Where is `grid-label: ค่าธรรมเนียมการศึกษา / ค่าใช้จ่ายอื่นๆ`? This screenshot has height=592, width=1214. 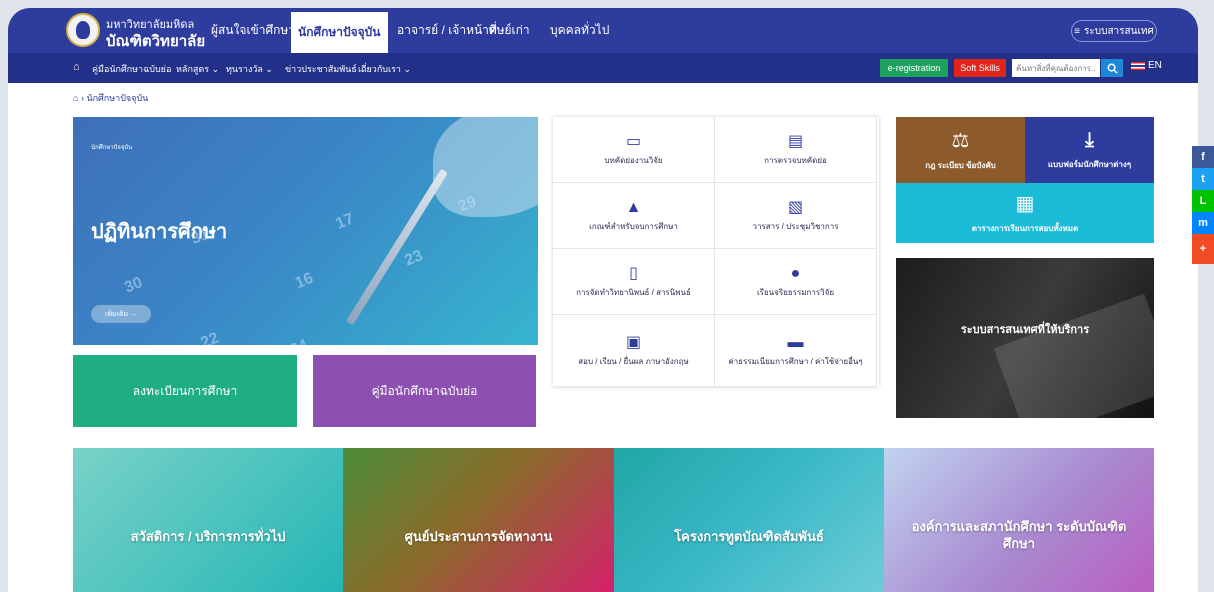 grid-label: ค่าธรรมเนียมการศึกษา / ค่าใช้จ่ายอื่นๆ is located at coordinates (795, 361).